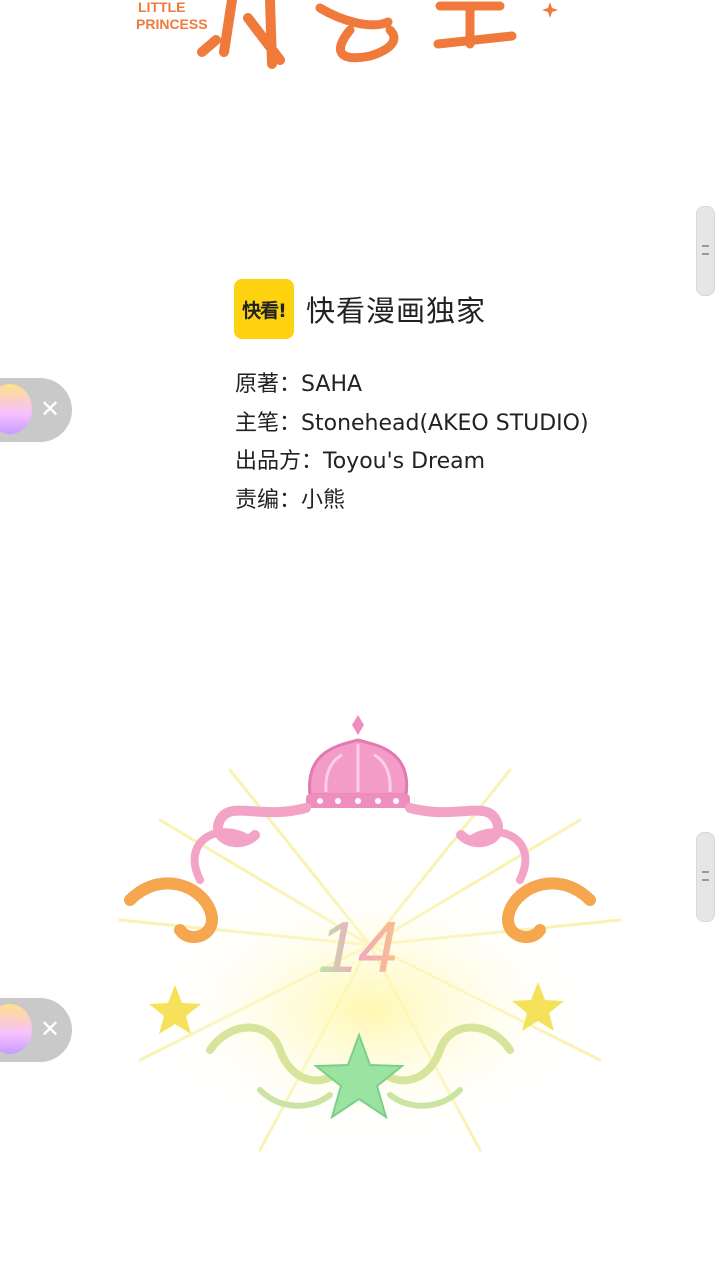 This screenshot has width=720, height=1280. I want to click on credit-label: 责编：, so click(268, 500).